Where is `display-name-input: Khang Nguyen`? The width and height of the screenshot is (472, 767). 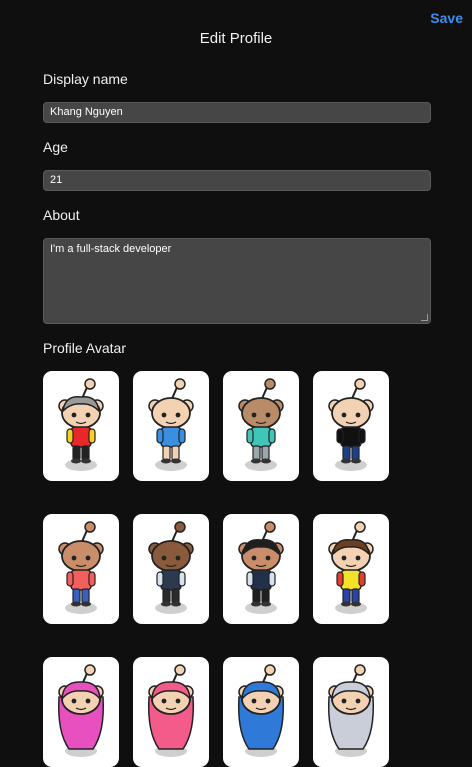 display-name-input: Khang Nguyen is located at coordinates (237, 112).